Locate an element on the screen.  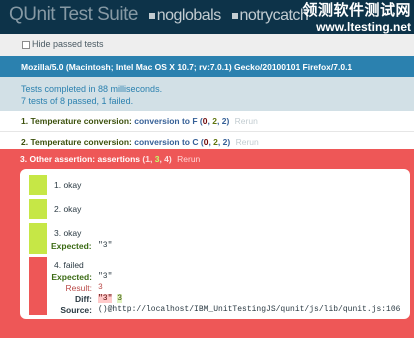
source-label: Source: is located at coordinates (76, 310).